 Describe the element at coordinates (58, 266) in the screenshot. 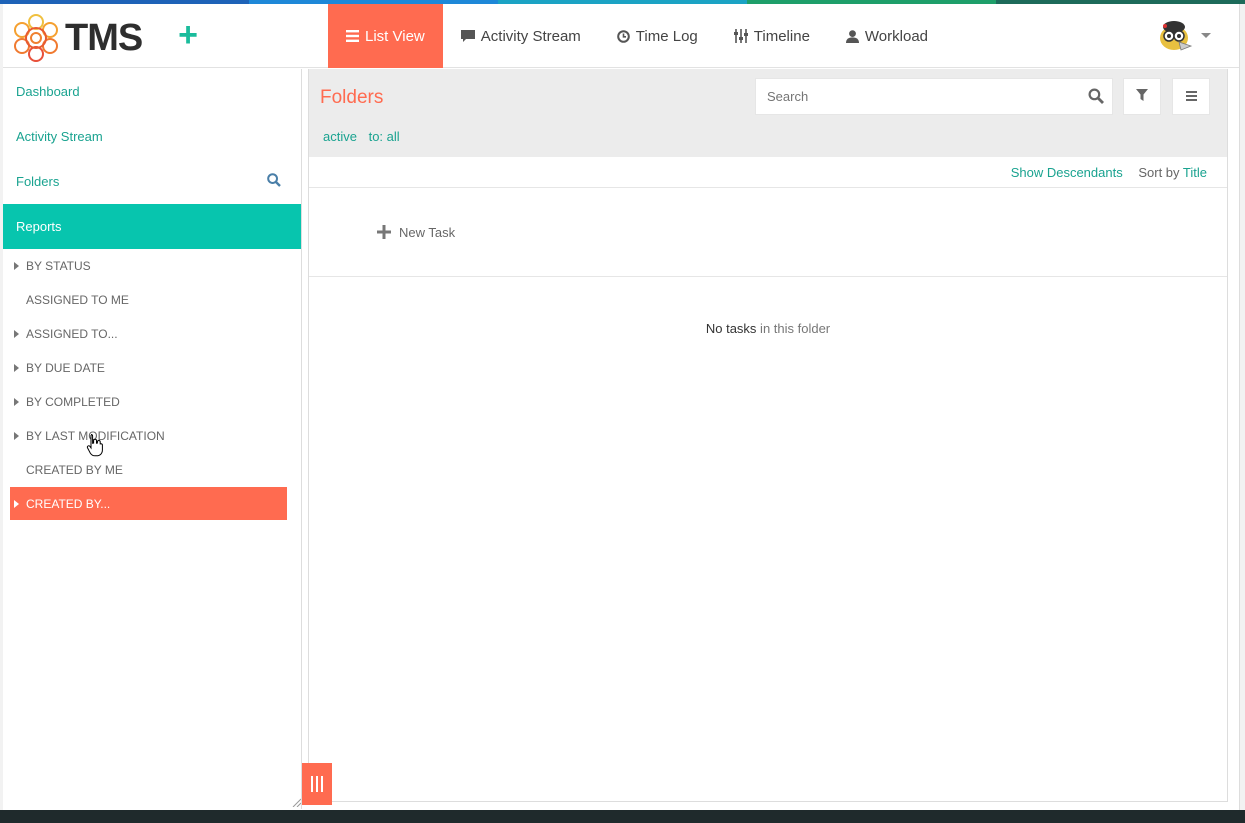

I see `report-label: BY STATUS` at that location.